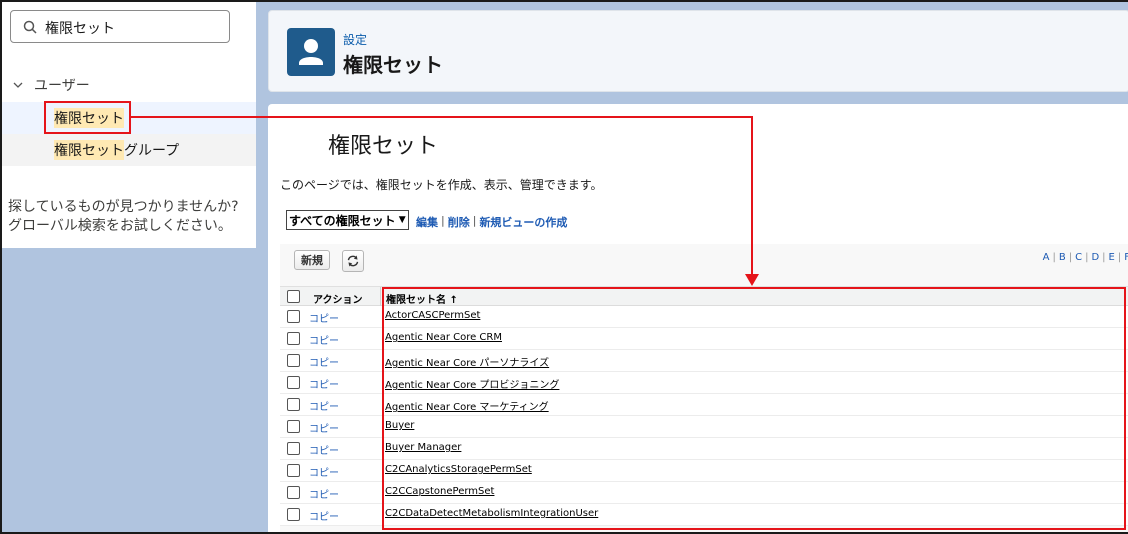  I want to click on page-title: 権限セット, so click(393, 65).